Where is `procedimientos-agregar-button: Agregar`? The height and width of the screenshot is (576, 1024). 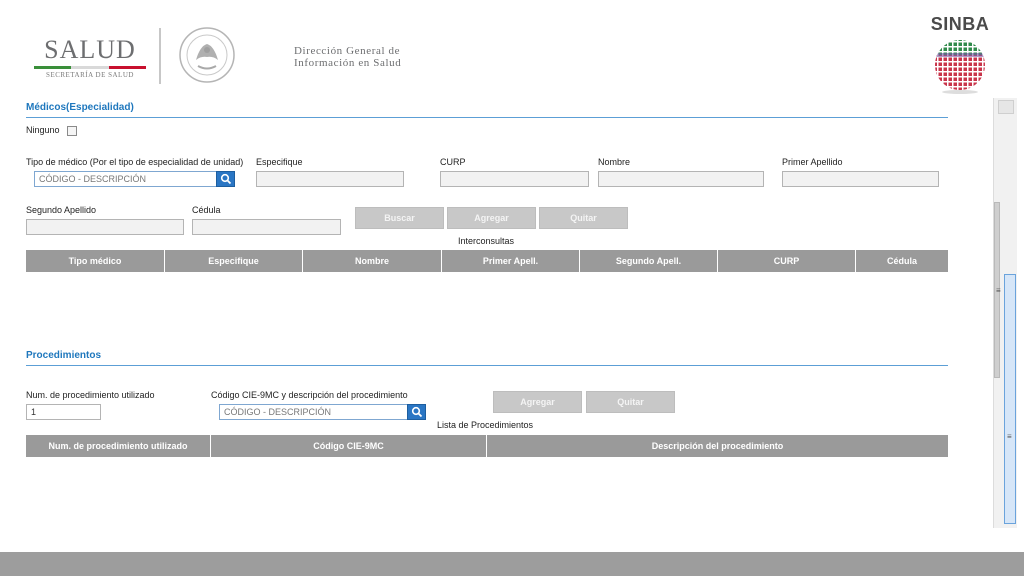
procedimientos-agregar-button: Agregar is located at coordinates (537, 402).